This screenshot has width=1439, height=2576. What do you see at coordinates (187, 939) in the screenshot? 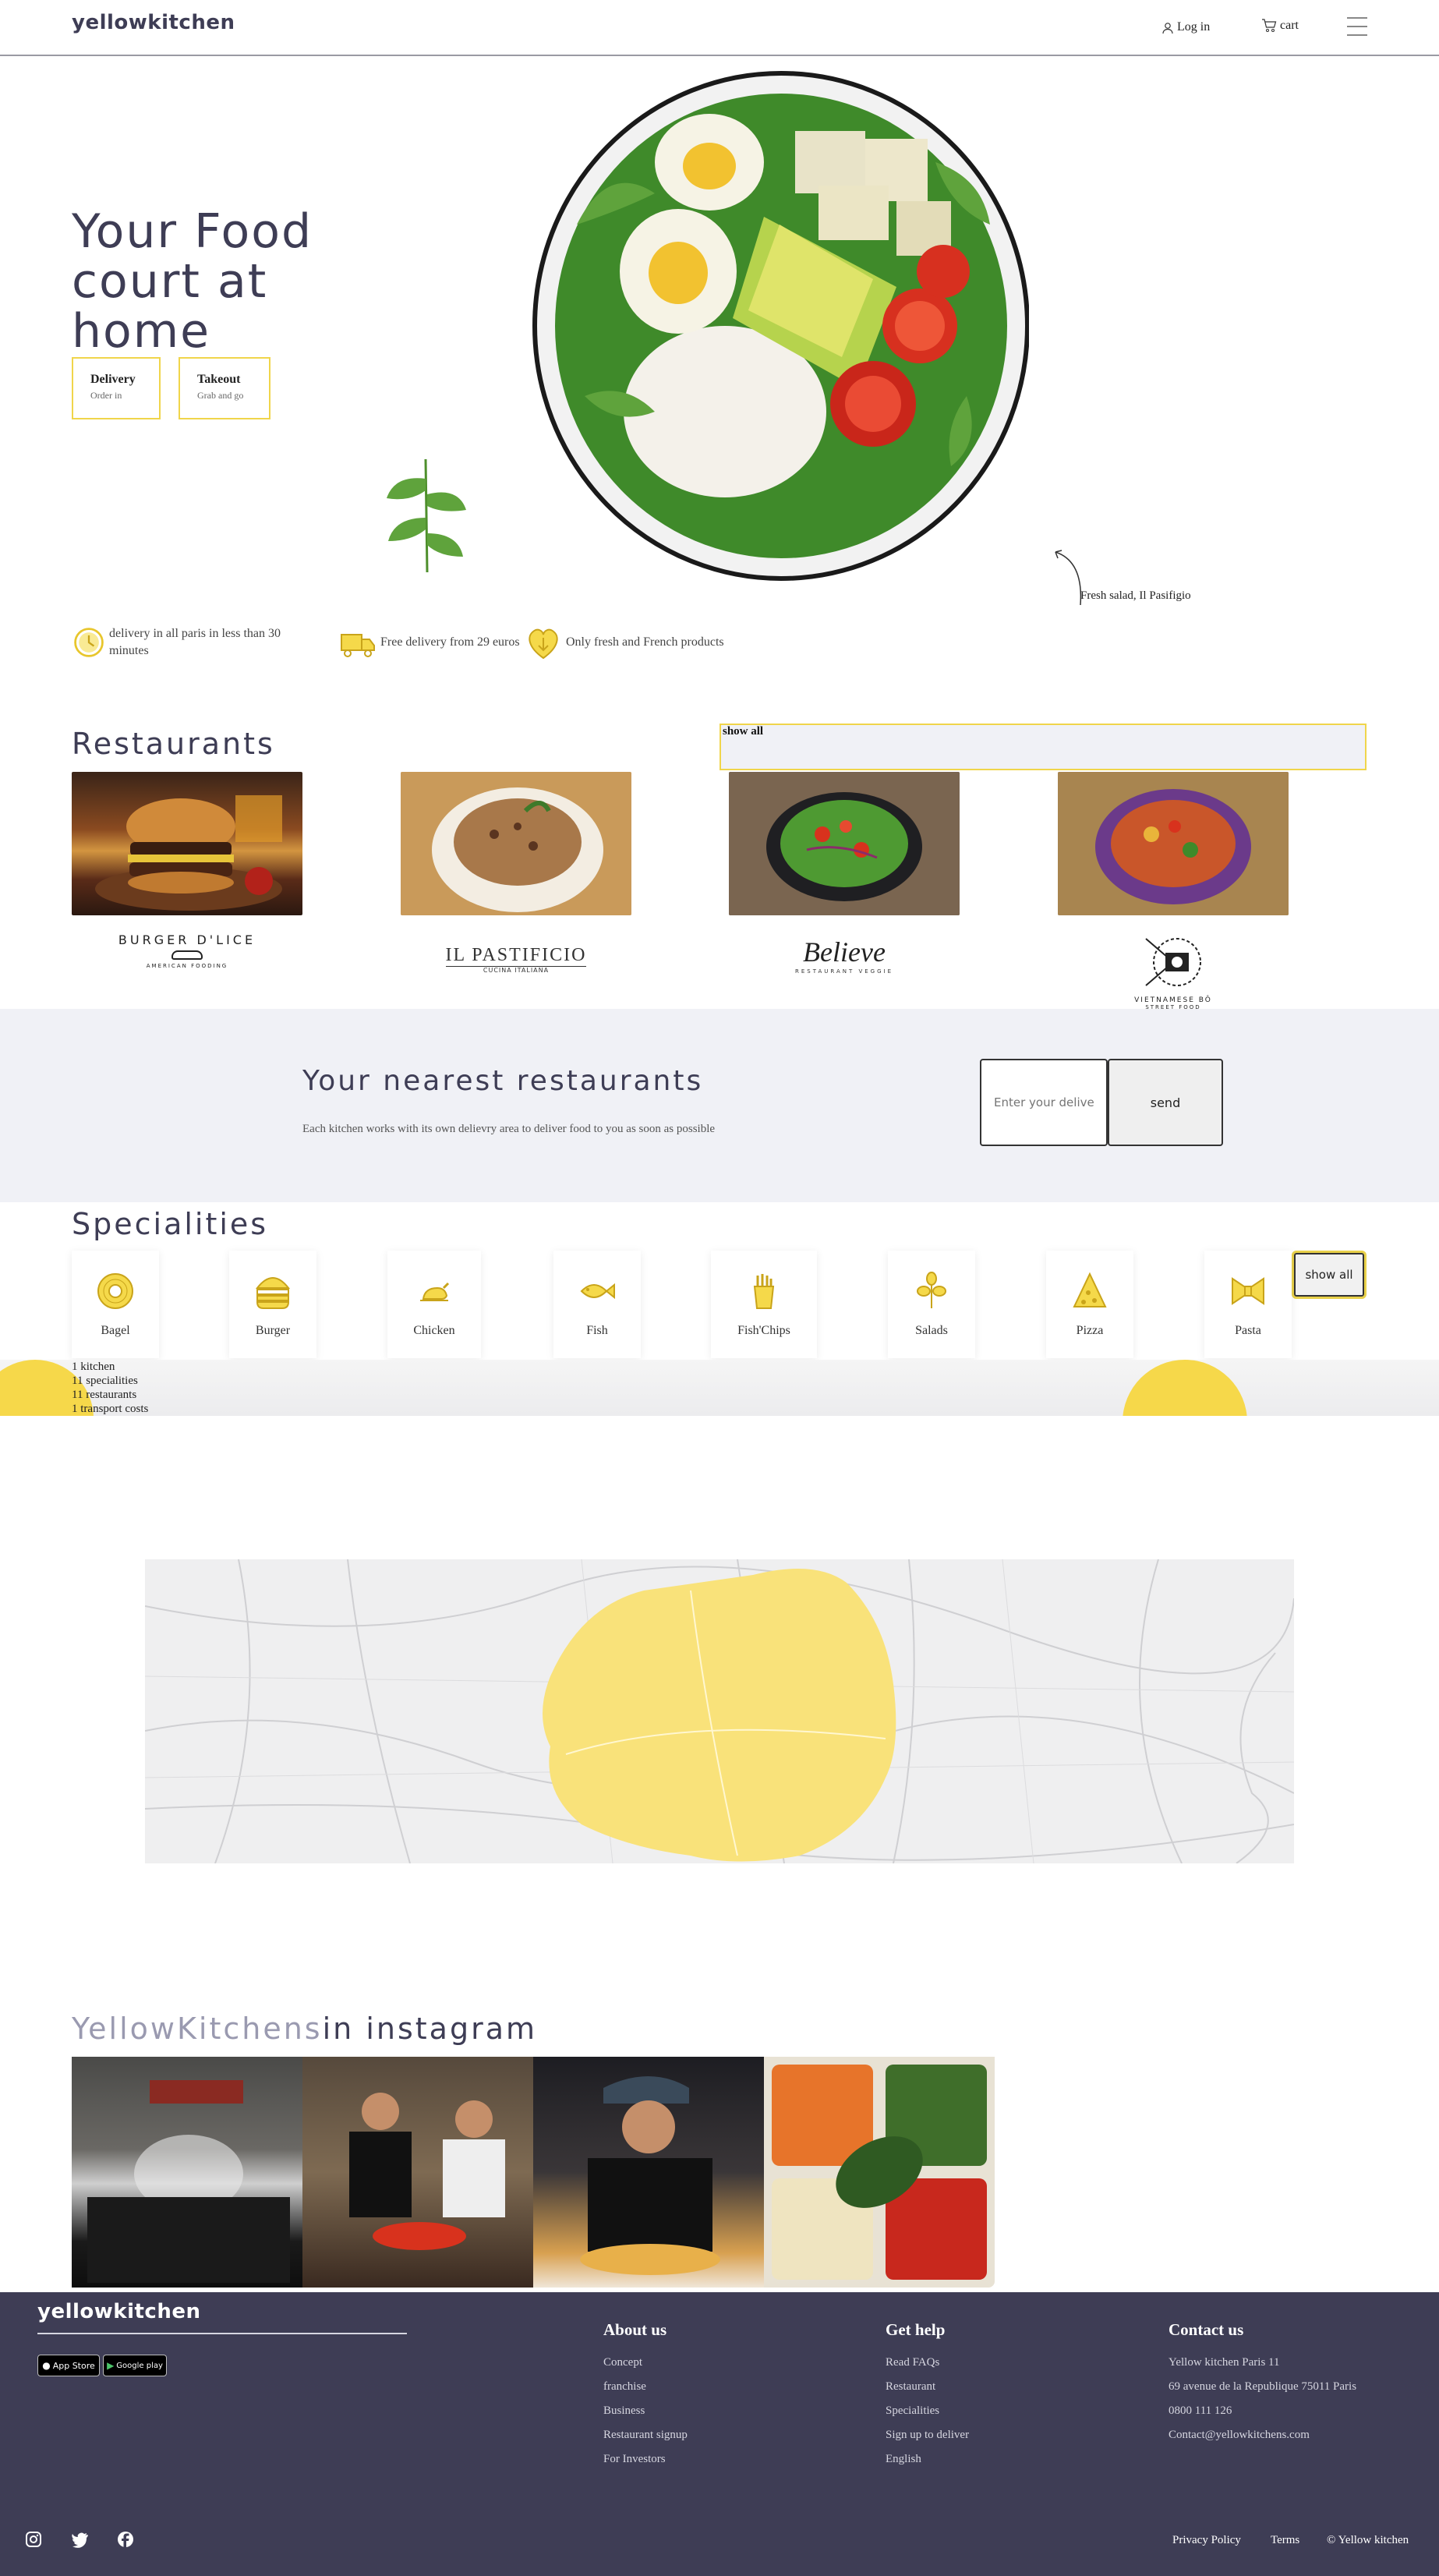
I see `restaurant-name: BURGER D'LICE` at bounding box center [187, 939].